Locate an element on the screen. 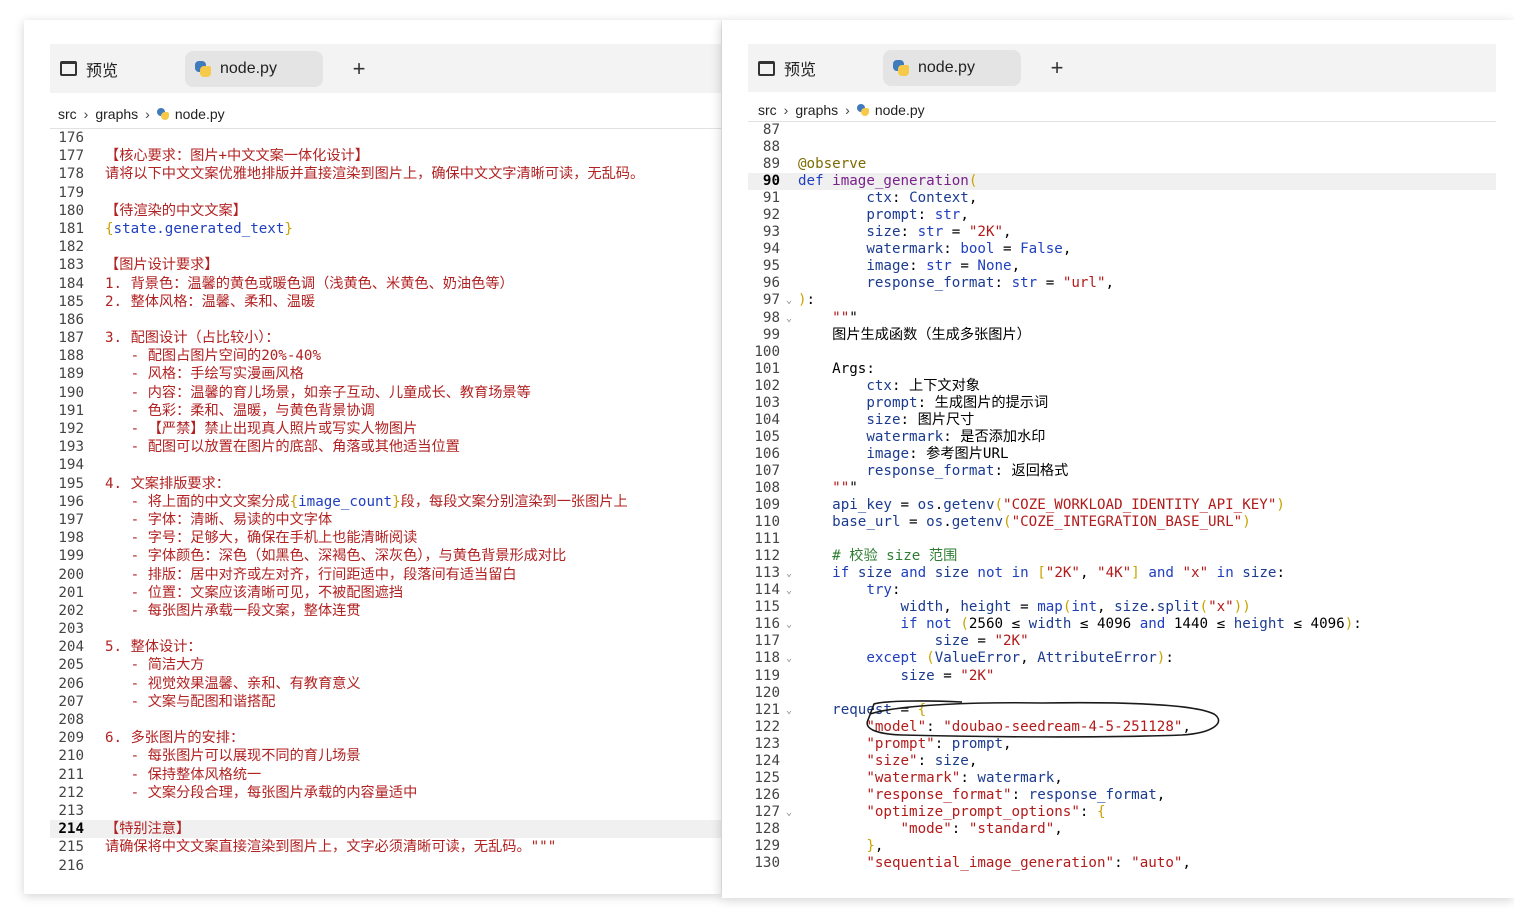 The width and height of the screenshot is (1514, 908). code-line: 202 - 每张图片承载一段文案，整体连贯 is located at coordinates (385, 611).